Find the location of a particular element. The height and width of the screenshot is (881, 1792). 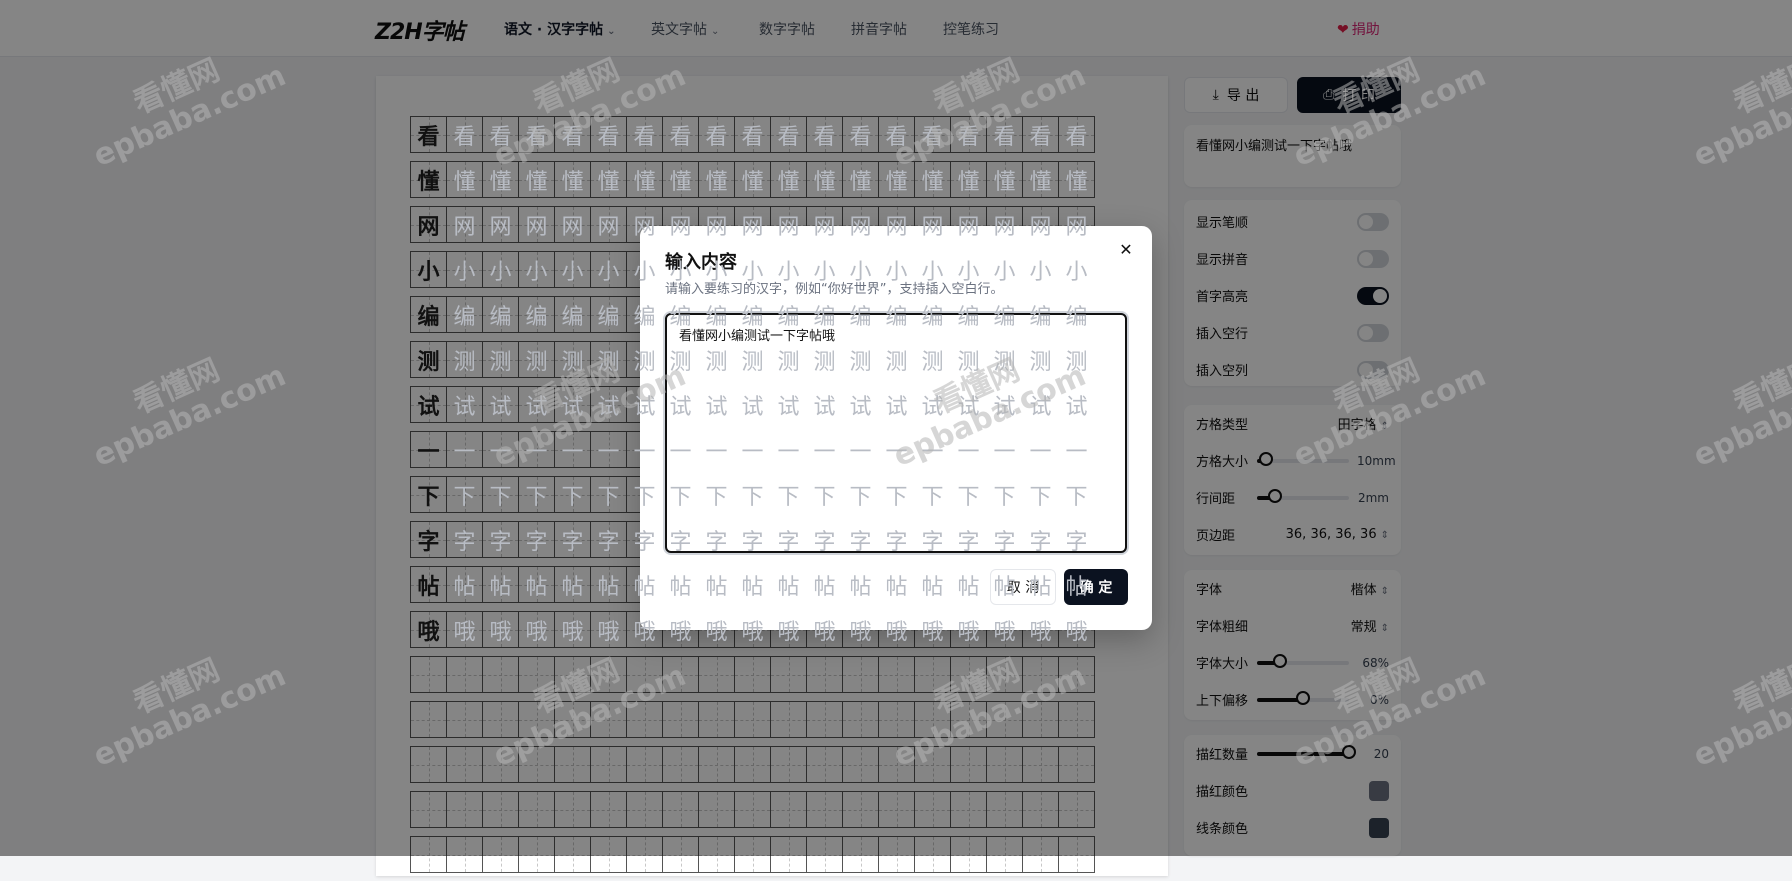

close-icon: ✕ is located at coordinates (1126, 250).